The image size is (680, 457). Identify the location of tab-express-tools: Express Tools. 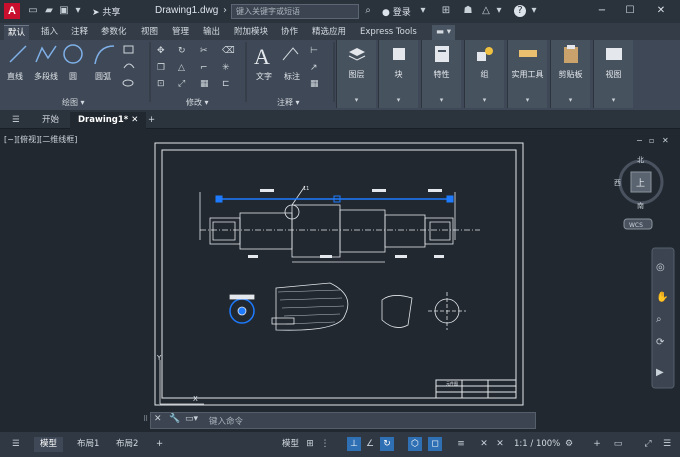
(388, 32).